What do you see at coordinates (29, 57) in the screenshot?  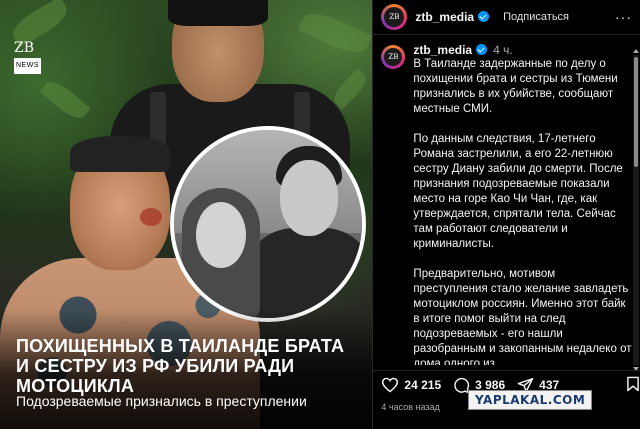 I see `ztb-logo: ZB NEWS` at bounding box center [29, 57].